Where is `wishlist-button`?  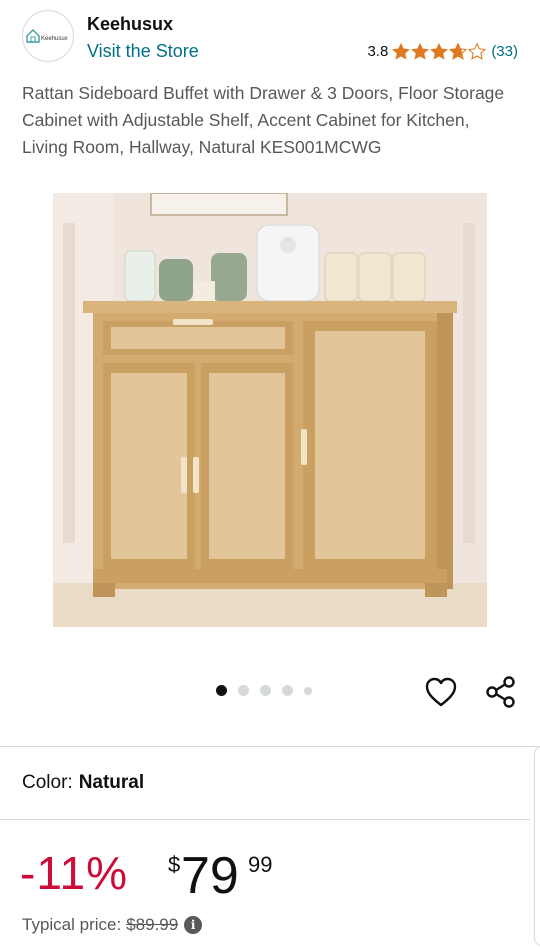 wishlist-button is located at coordinates (441, 692).